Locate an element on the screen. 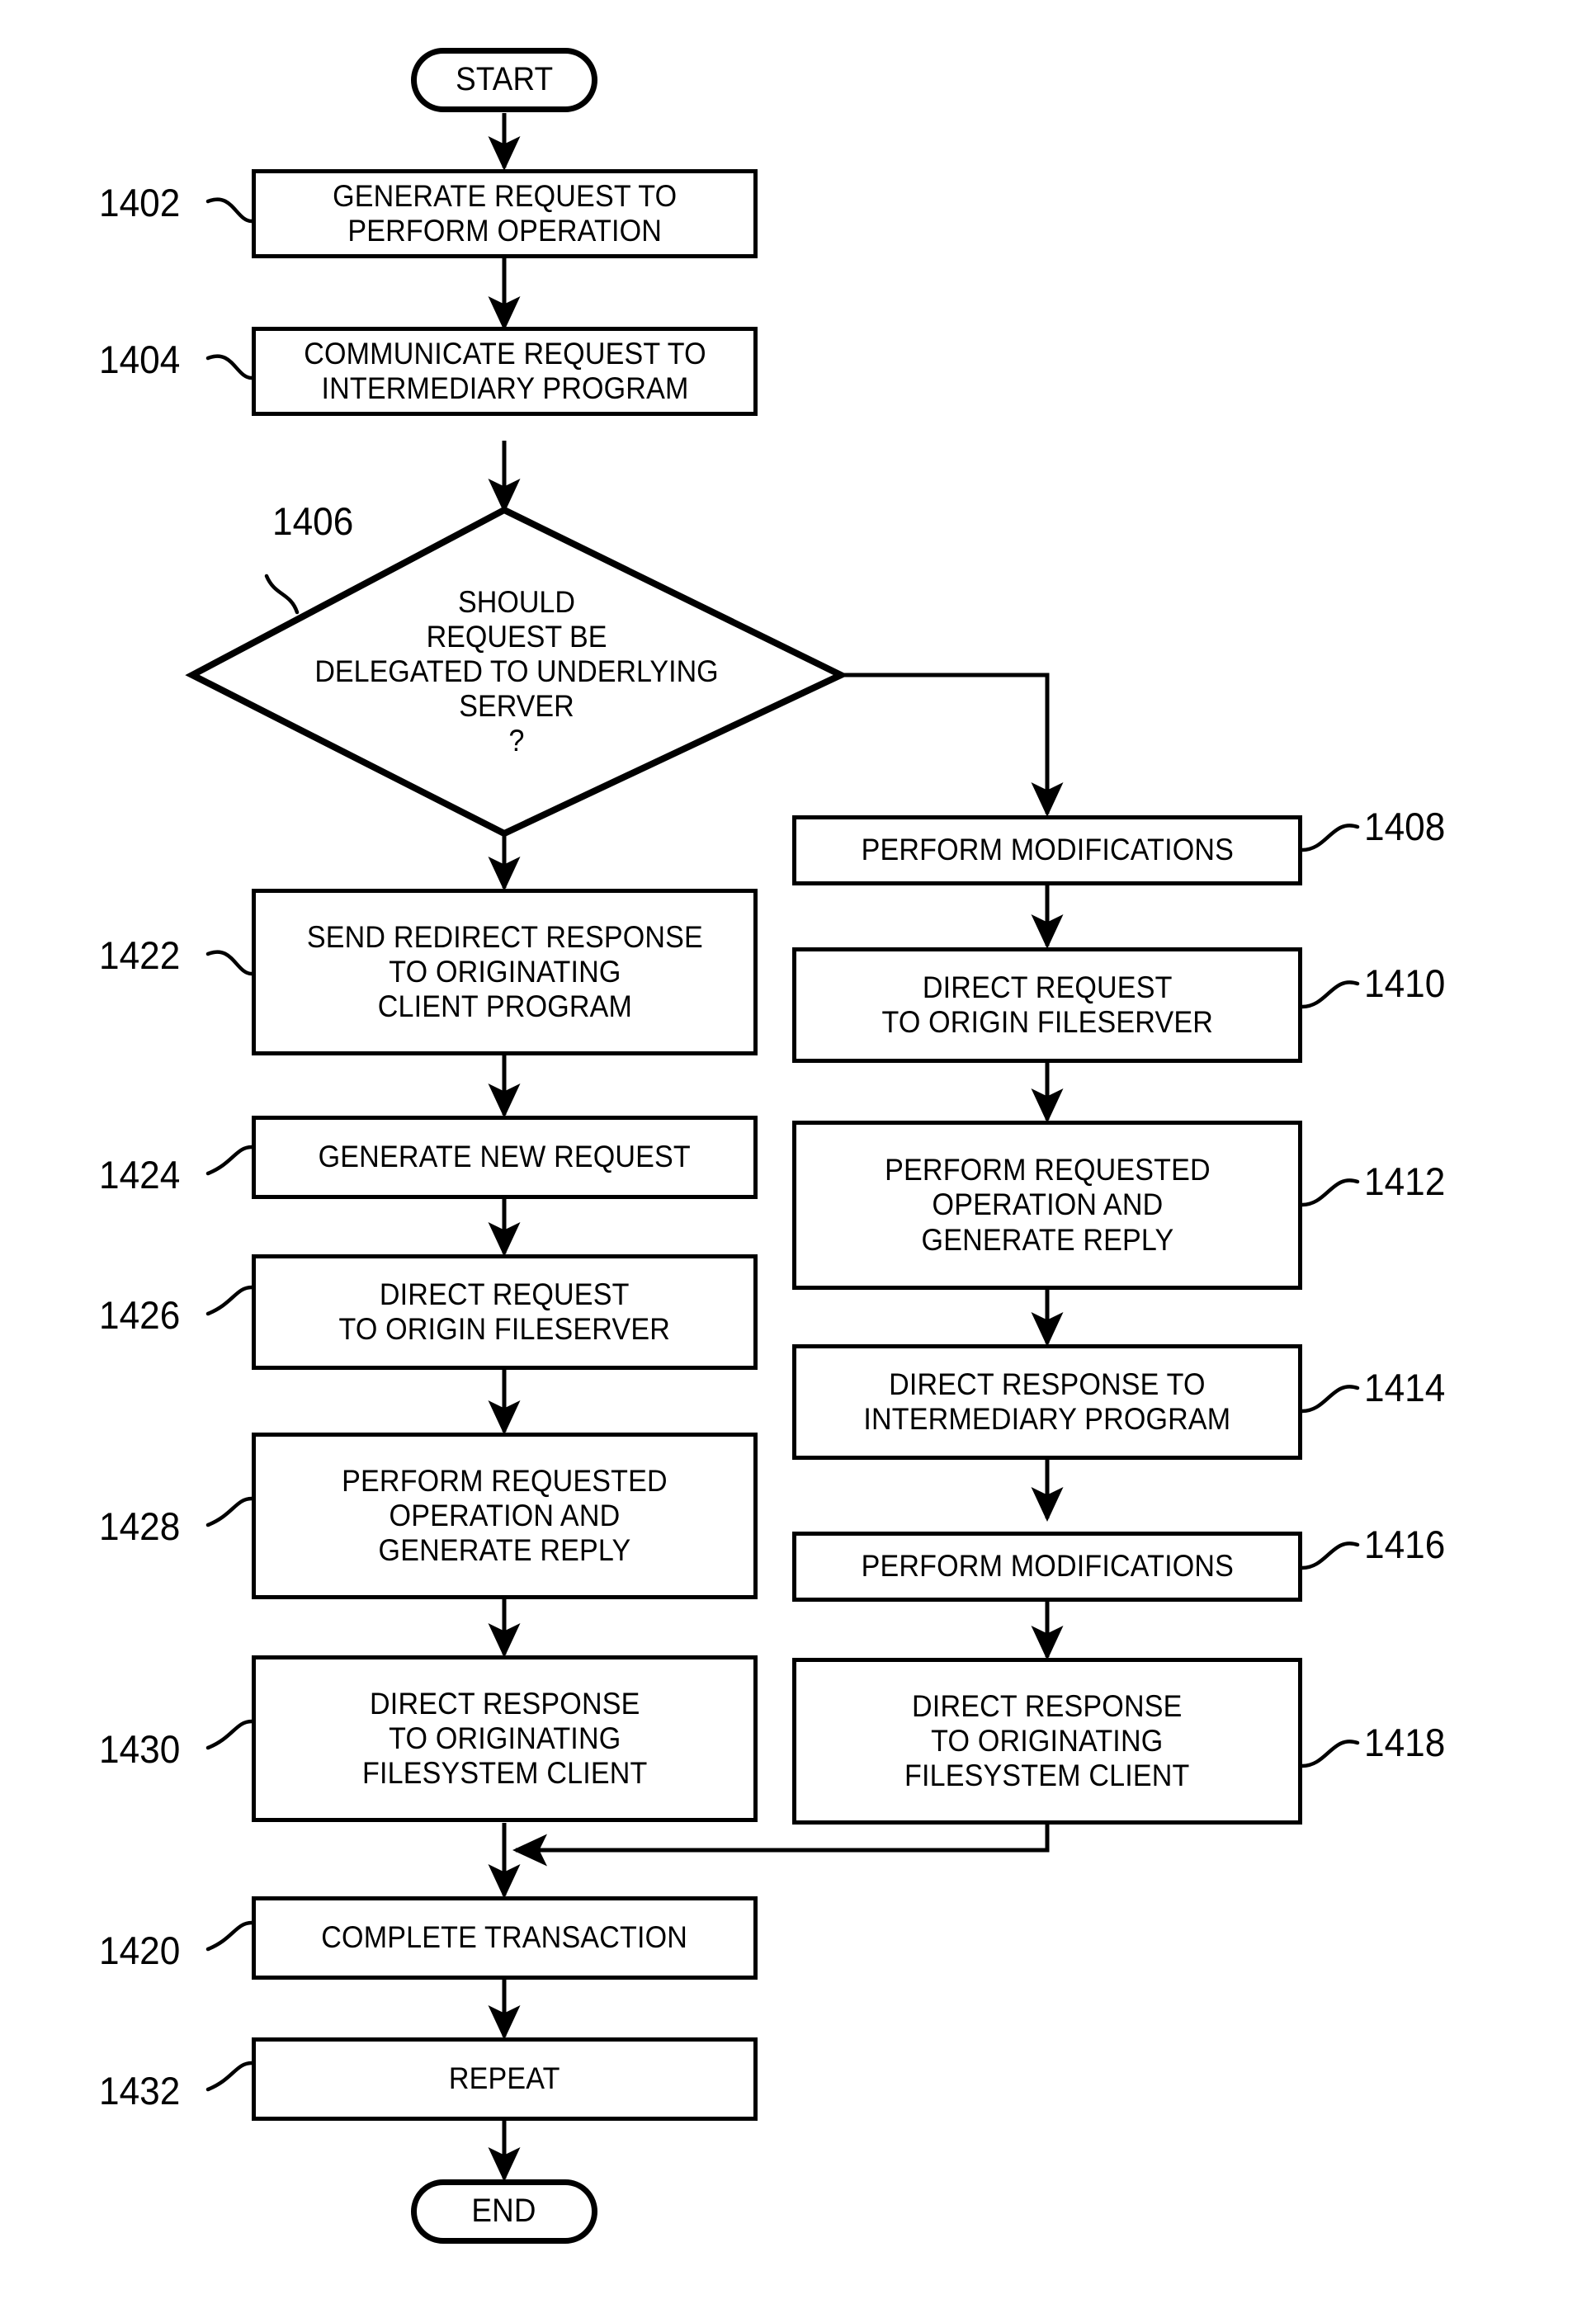 The height and width of the screenshot is (2318, 1596). step-1420-box: COMPLETE TRANSACTION is located at coordinates (505, 1938).